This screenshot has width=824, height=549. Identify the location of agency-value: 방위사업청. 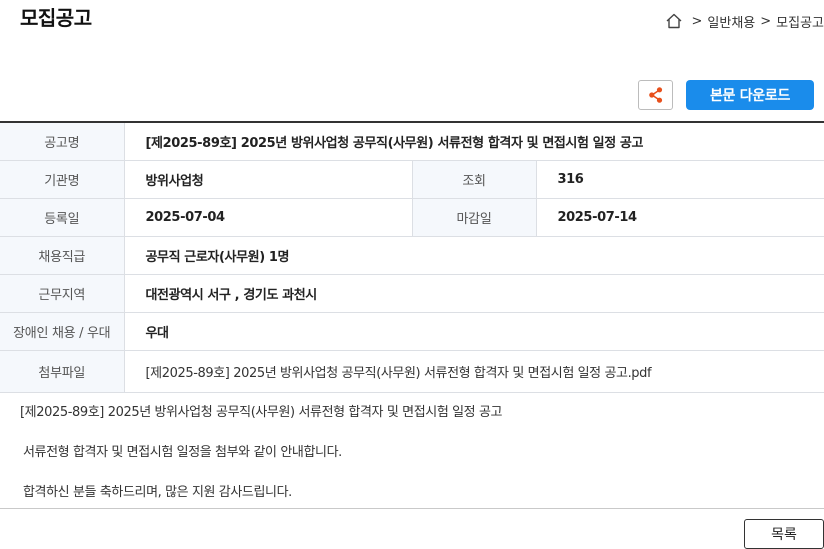
(268, 179).